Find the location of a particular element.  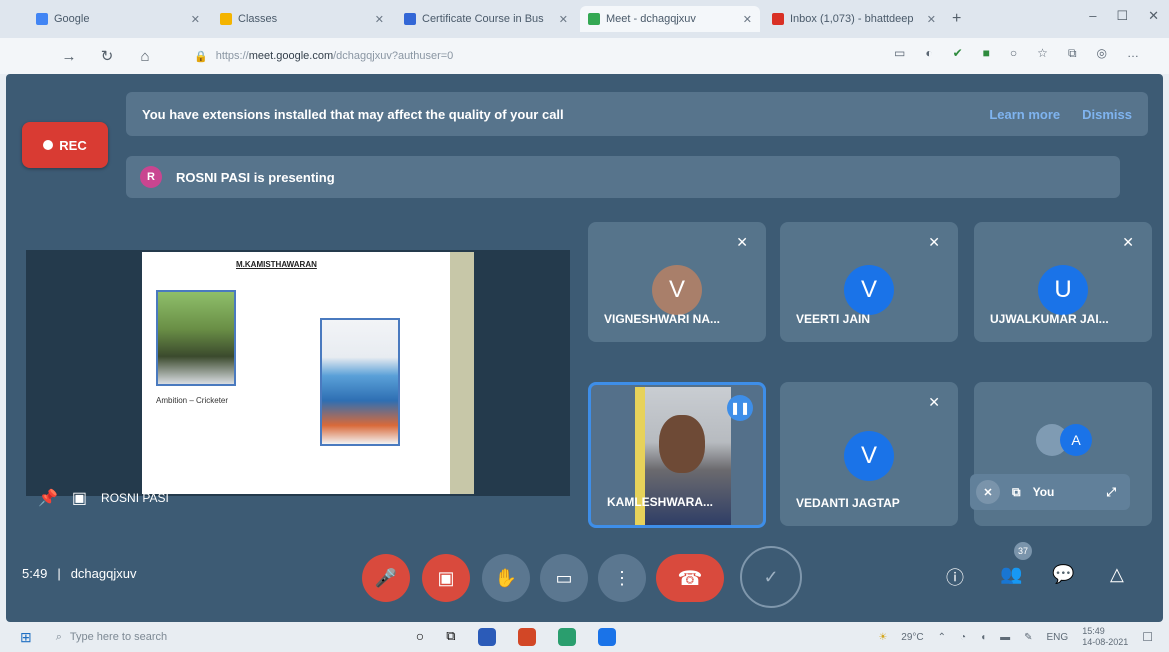

reload-icon: ↻ is located at coordinates (107, 56).